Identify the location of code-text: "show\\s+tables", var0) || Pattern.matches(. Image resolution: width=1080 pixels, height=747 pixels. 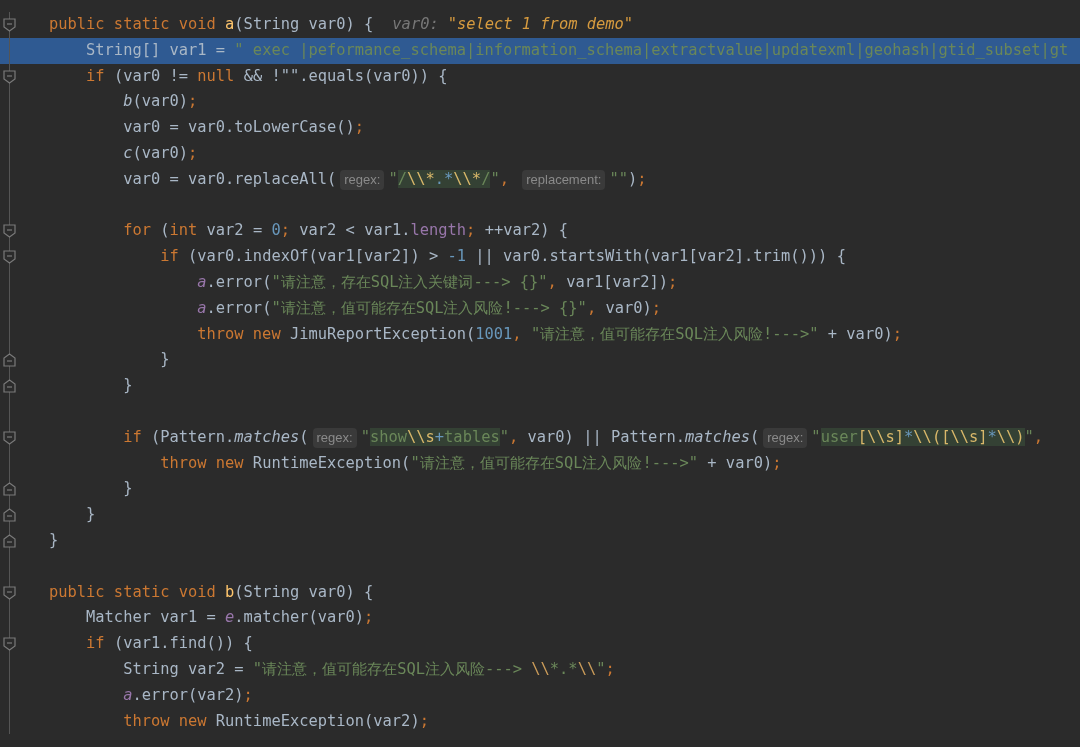
(560, 437).